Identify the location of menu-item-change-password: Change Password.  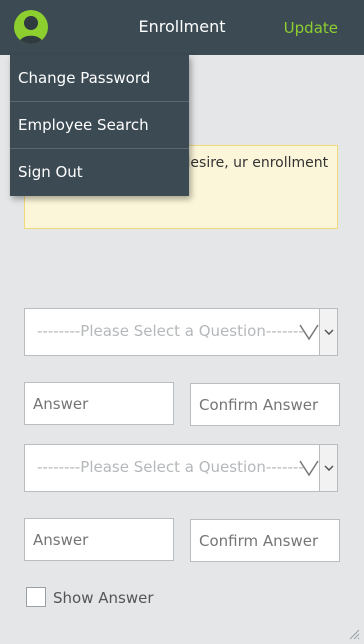
(99, 78).